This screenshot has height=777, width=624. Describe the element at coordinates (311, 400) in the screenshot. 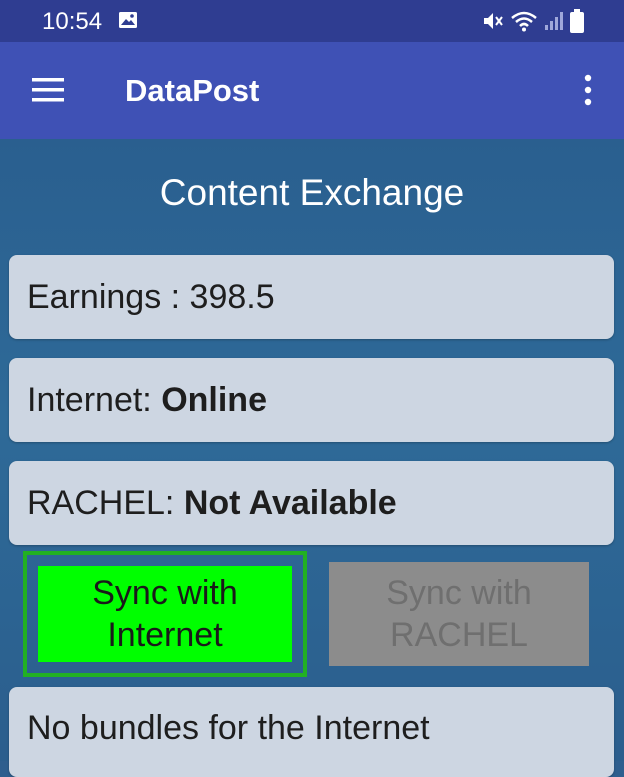

I see `internet-status-card: Internet: Online` at that location.